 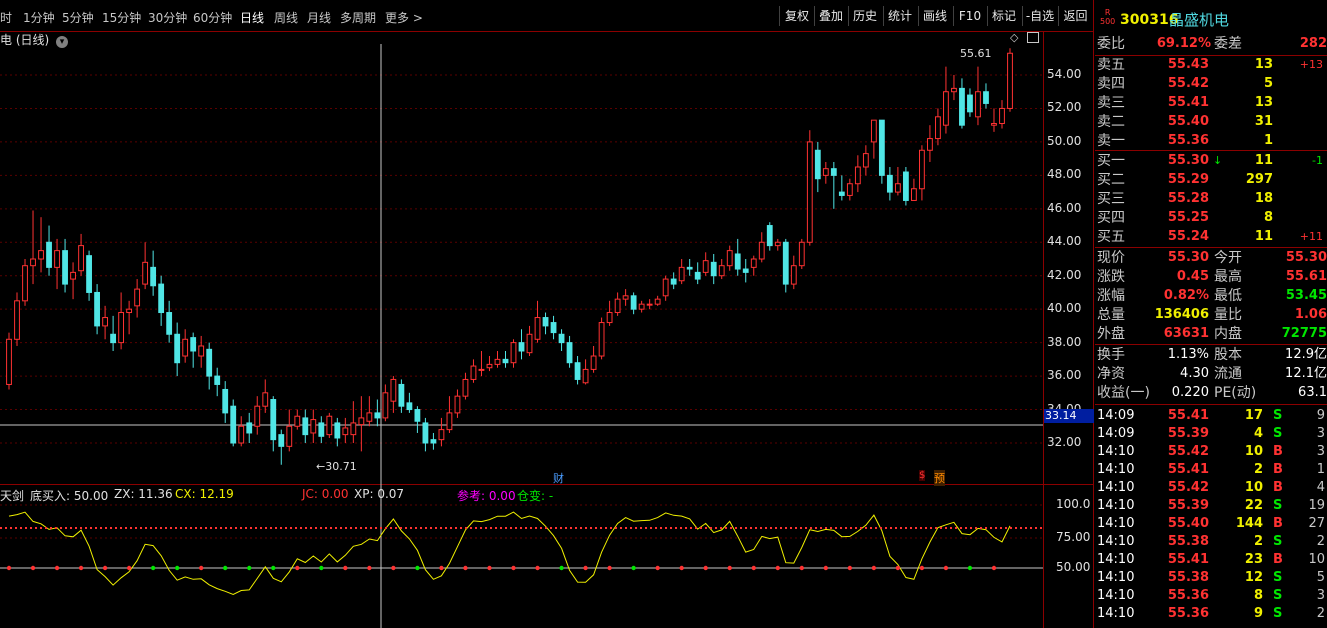 What do you see at coordinates (1064, 442) in the screenshot?
I see `price-tick: 32.00` at bounding box center [1064, 442].